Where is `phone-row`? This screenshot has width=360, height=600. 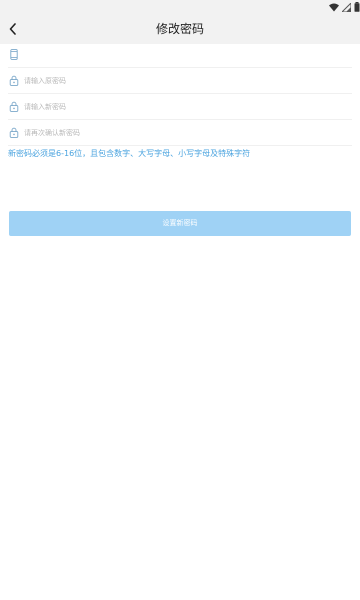 phone-row is located at coordinates (180, 55).